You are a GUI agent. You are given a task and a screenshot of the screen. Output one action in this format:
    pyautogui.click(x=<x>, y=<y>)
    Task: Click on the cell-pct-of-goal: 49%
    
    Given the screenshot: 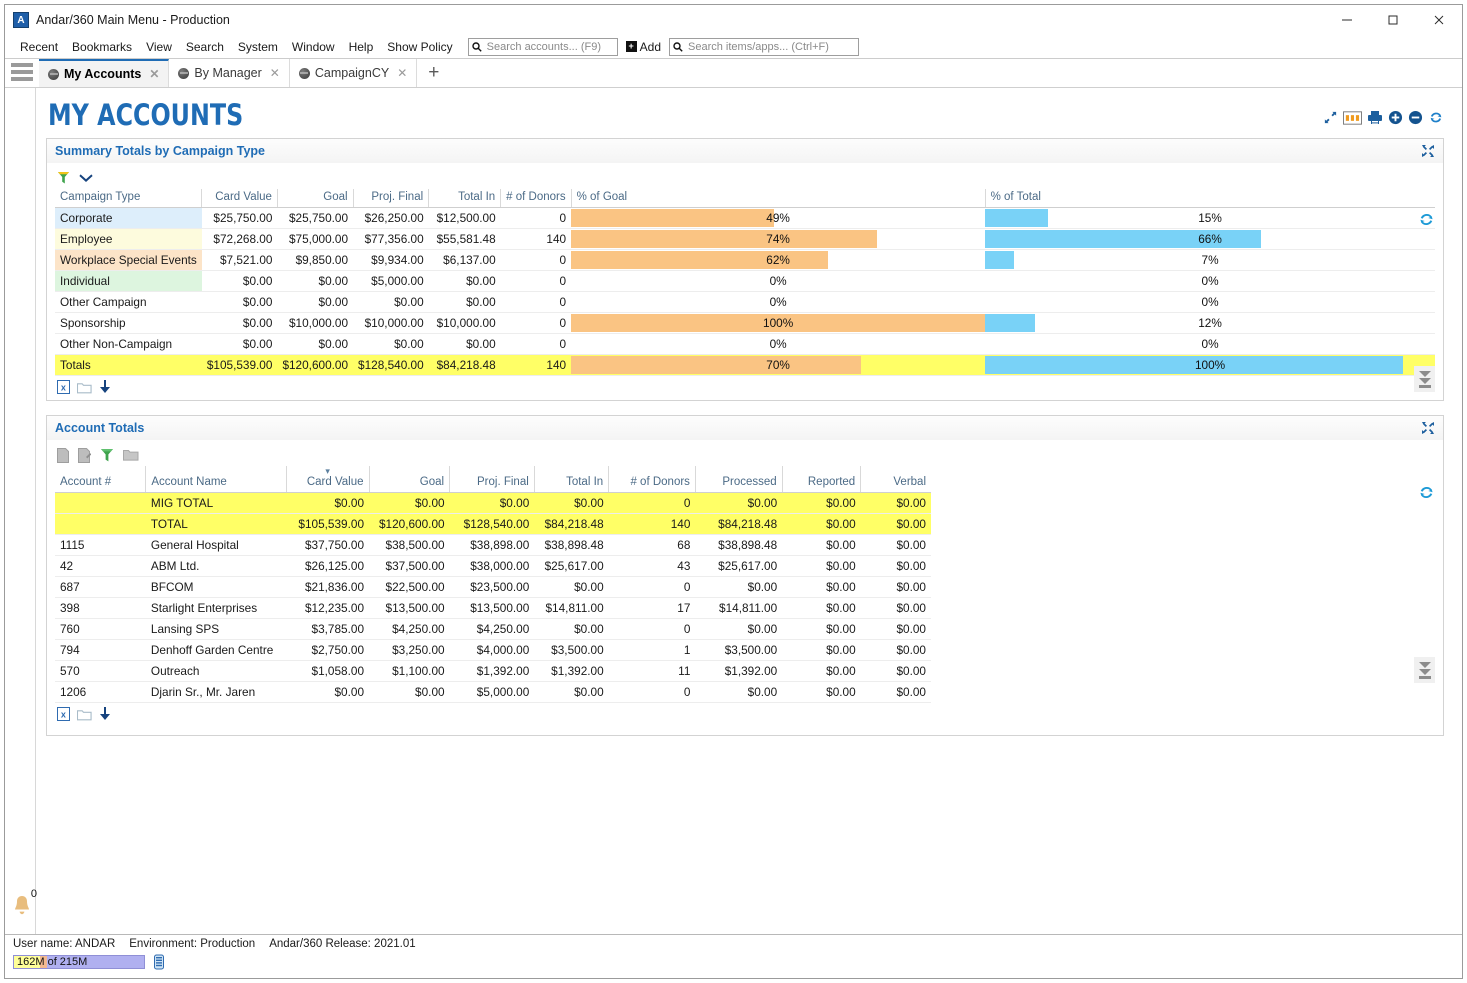 What is the action you would take?
    pyautogui.click(x=778, y=218)
    